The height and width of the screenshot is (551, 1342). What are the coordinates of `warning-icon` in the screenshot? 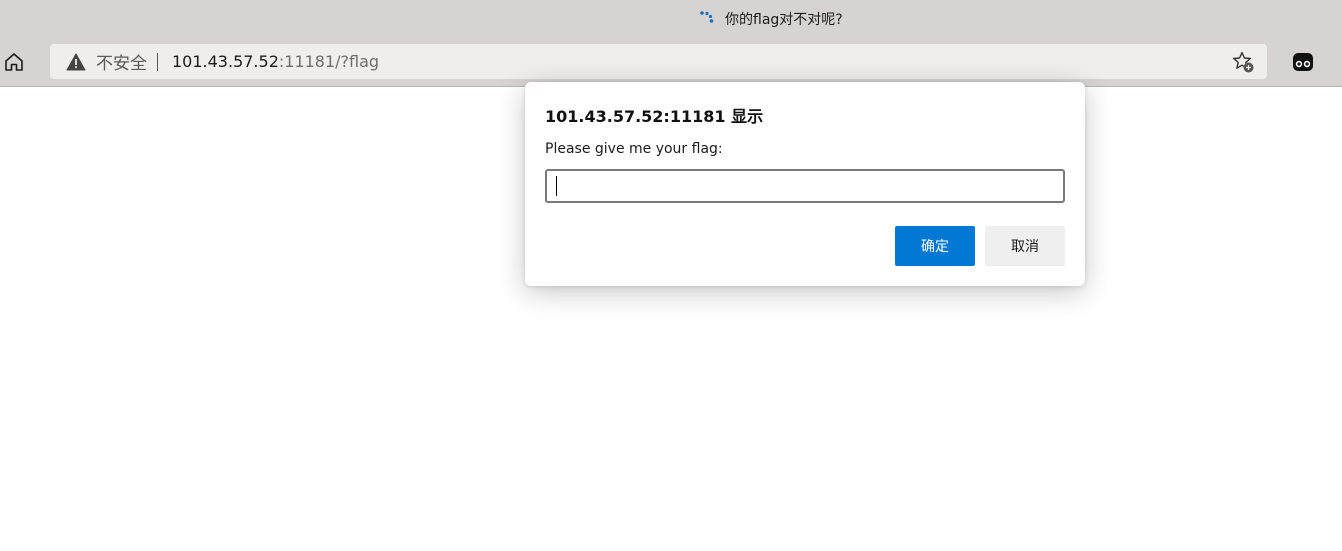 It's located at (76, 62).